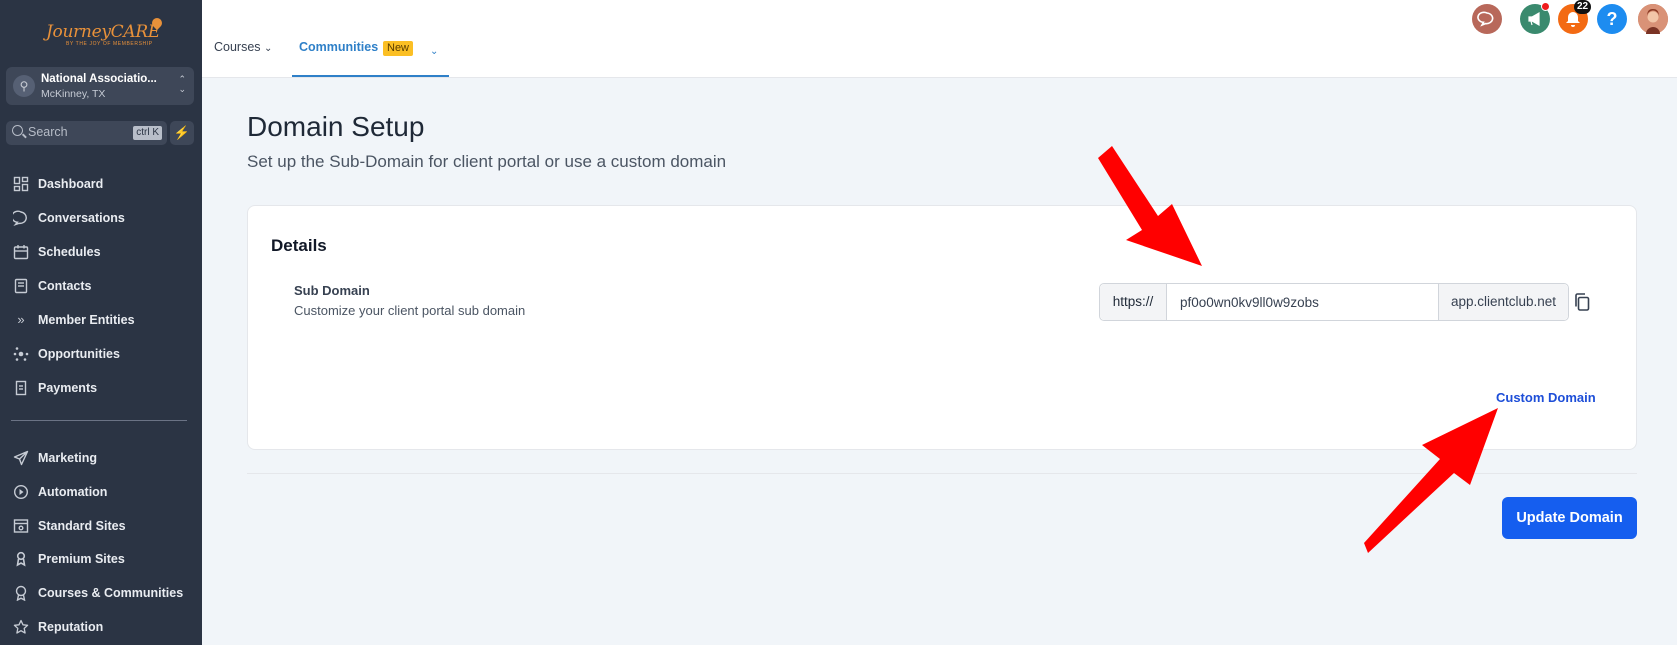 The image size is (1677, 645). Describe the element at coordinates (68, 458) in the screenshot. I see `sidebar-item-label: Marketing` at that location.